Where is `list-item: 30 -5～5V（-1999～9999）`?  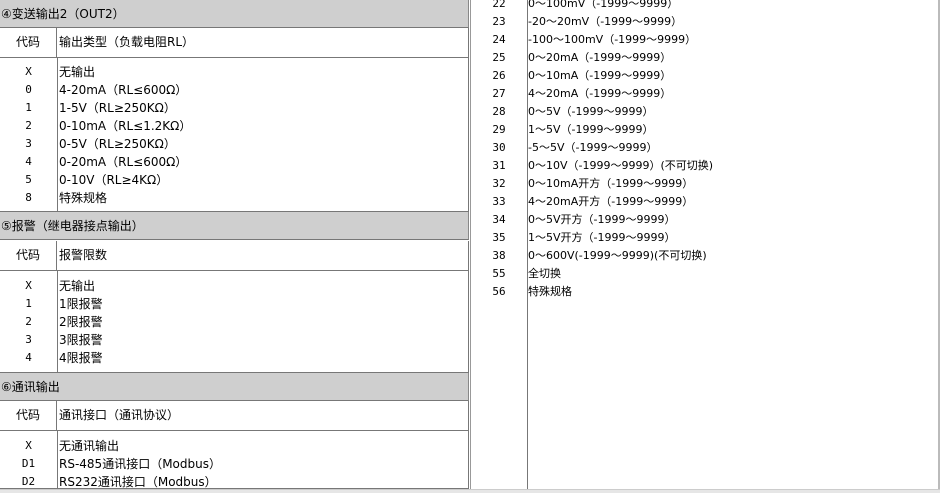 list-item: 30 -5～5V（-1999～9999） is located at coordinates (705, 148).